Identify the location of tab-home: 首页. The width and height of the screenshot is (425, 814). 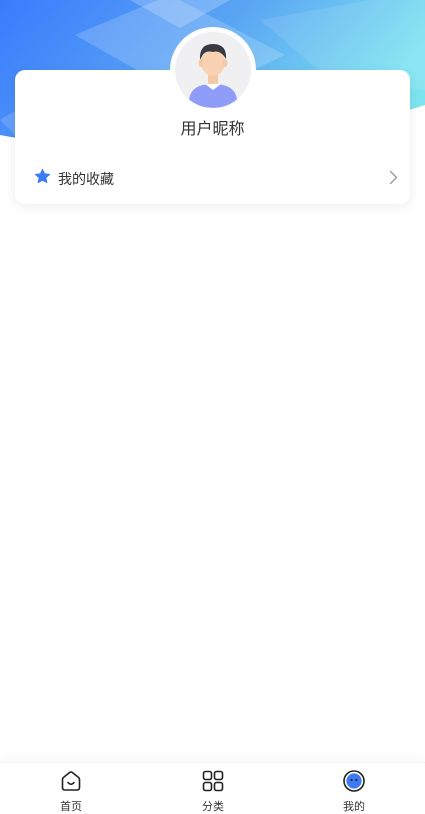
(71, 791).